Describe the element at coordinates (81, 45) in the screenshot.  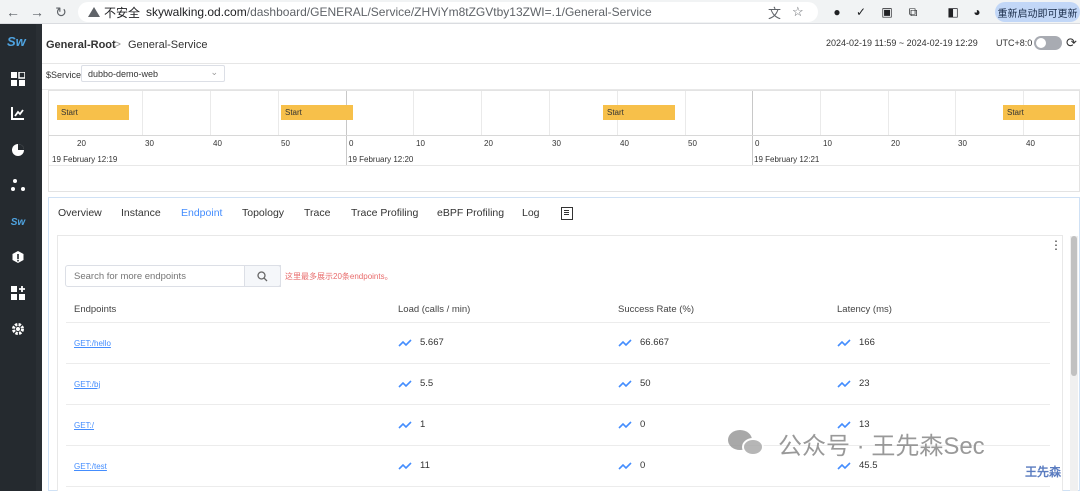
I see `breadcrumb-root: General-Root` at that location.